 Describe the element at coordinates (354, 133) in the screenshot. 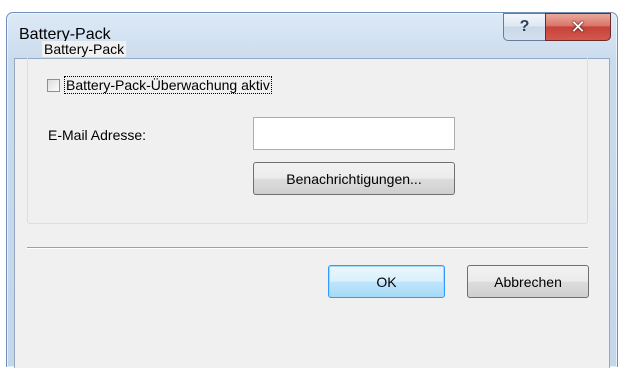

I see `email-input` at that location.